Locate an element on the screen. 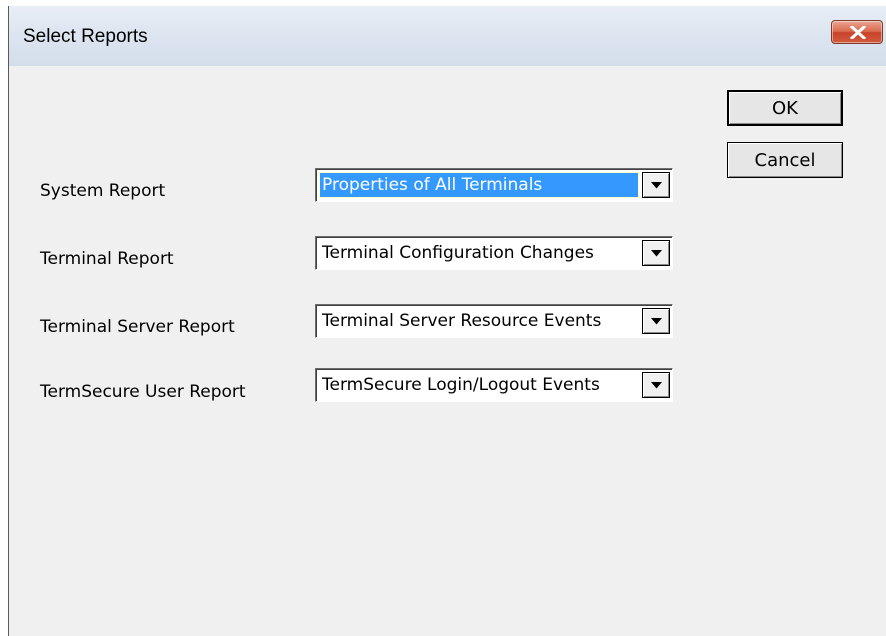 The height and width of the screenshot is (636, 886). terminal-server-report-dropdown-button is located at coordinates (656, 321).